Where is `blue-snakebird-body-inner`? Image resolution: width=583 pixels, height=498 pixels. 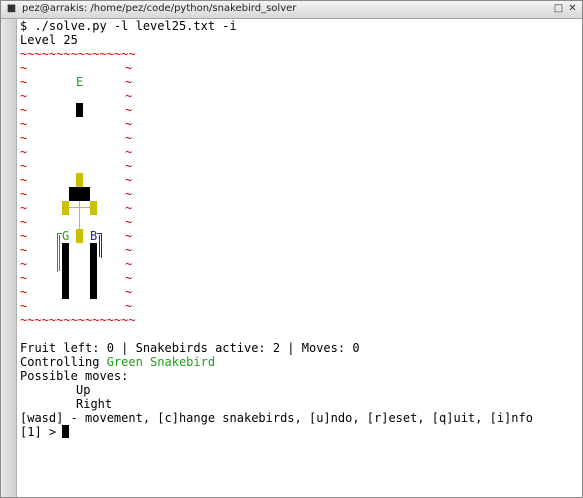
blue-snakebird-body-inner is located at coordinates (98, 246).